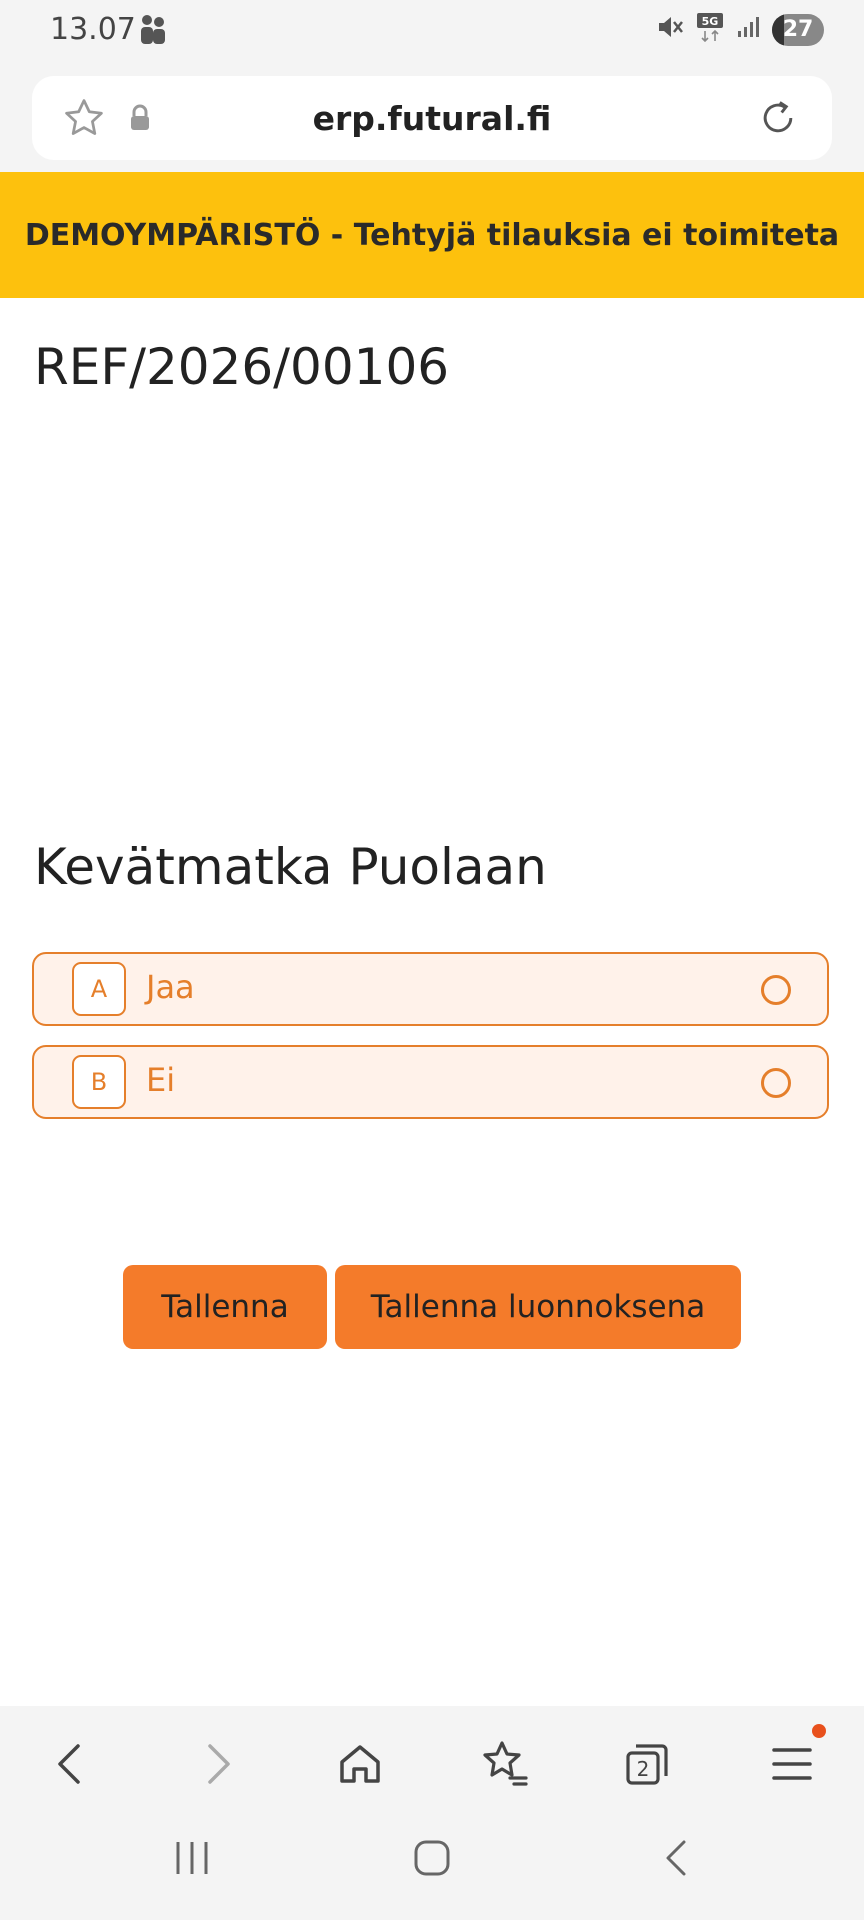  I want to click on question-title: Kevätmatka Puolaan, so click(290, 867).